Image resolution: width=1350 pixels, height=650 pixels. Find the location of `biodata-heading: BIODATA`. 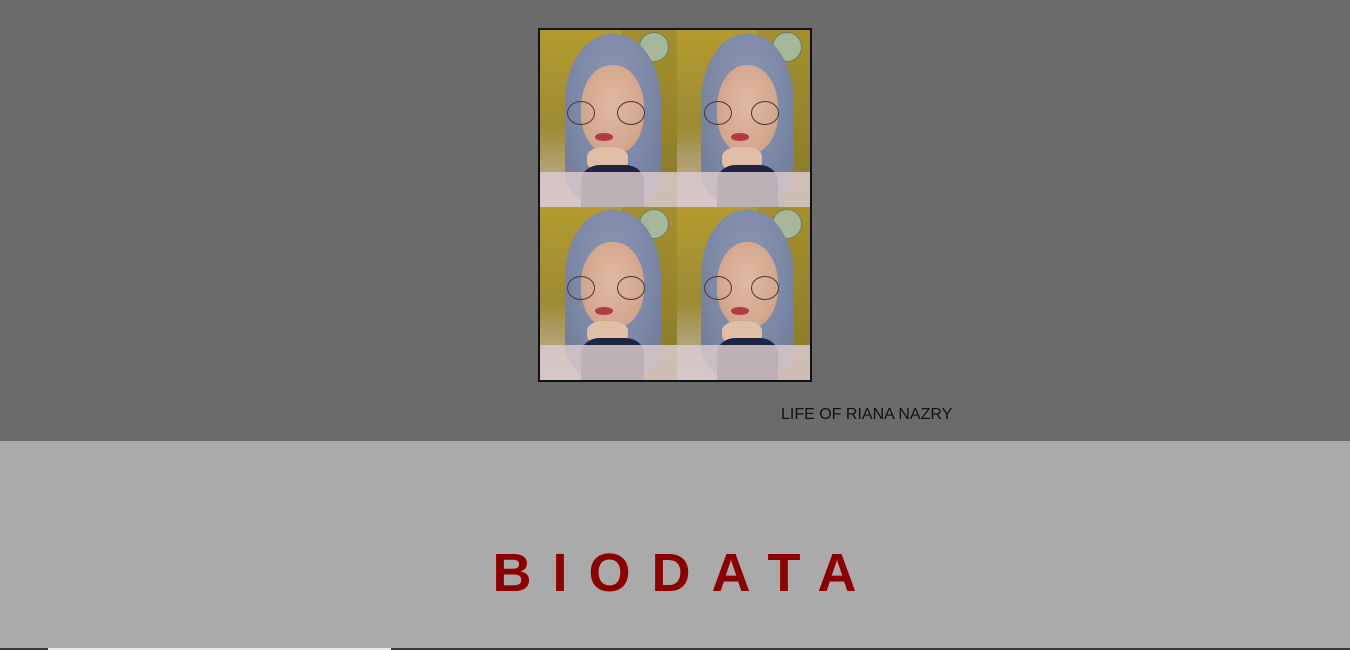

biodata-heading: BIODATA is located at coordinates (685, 573).